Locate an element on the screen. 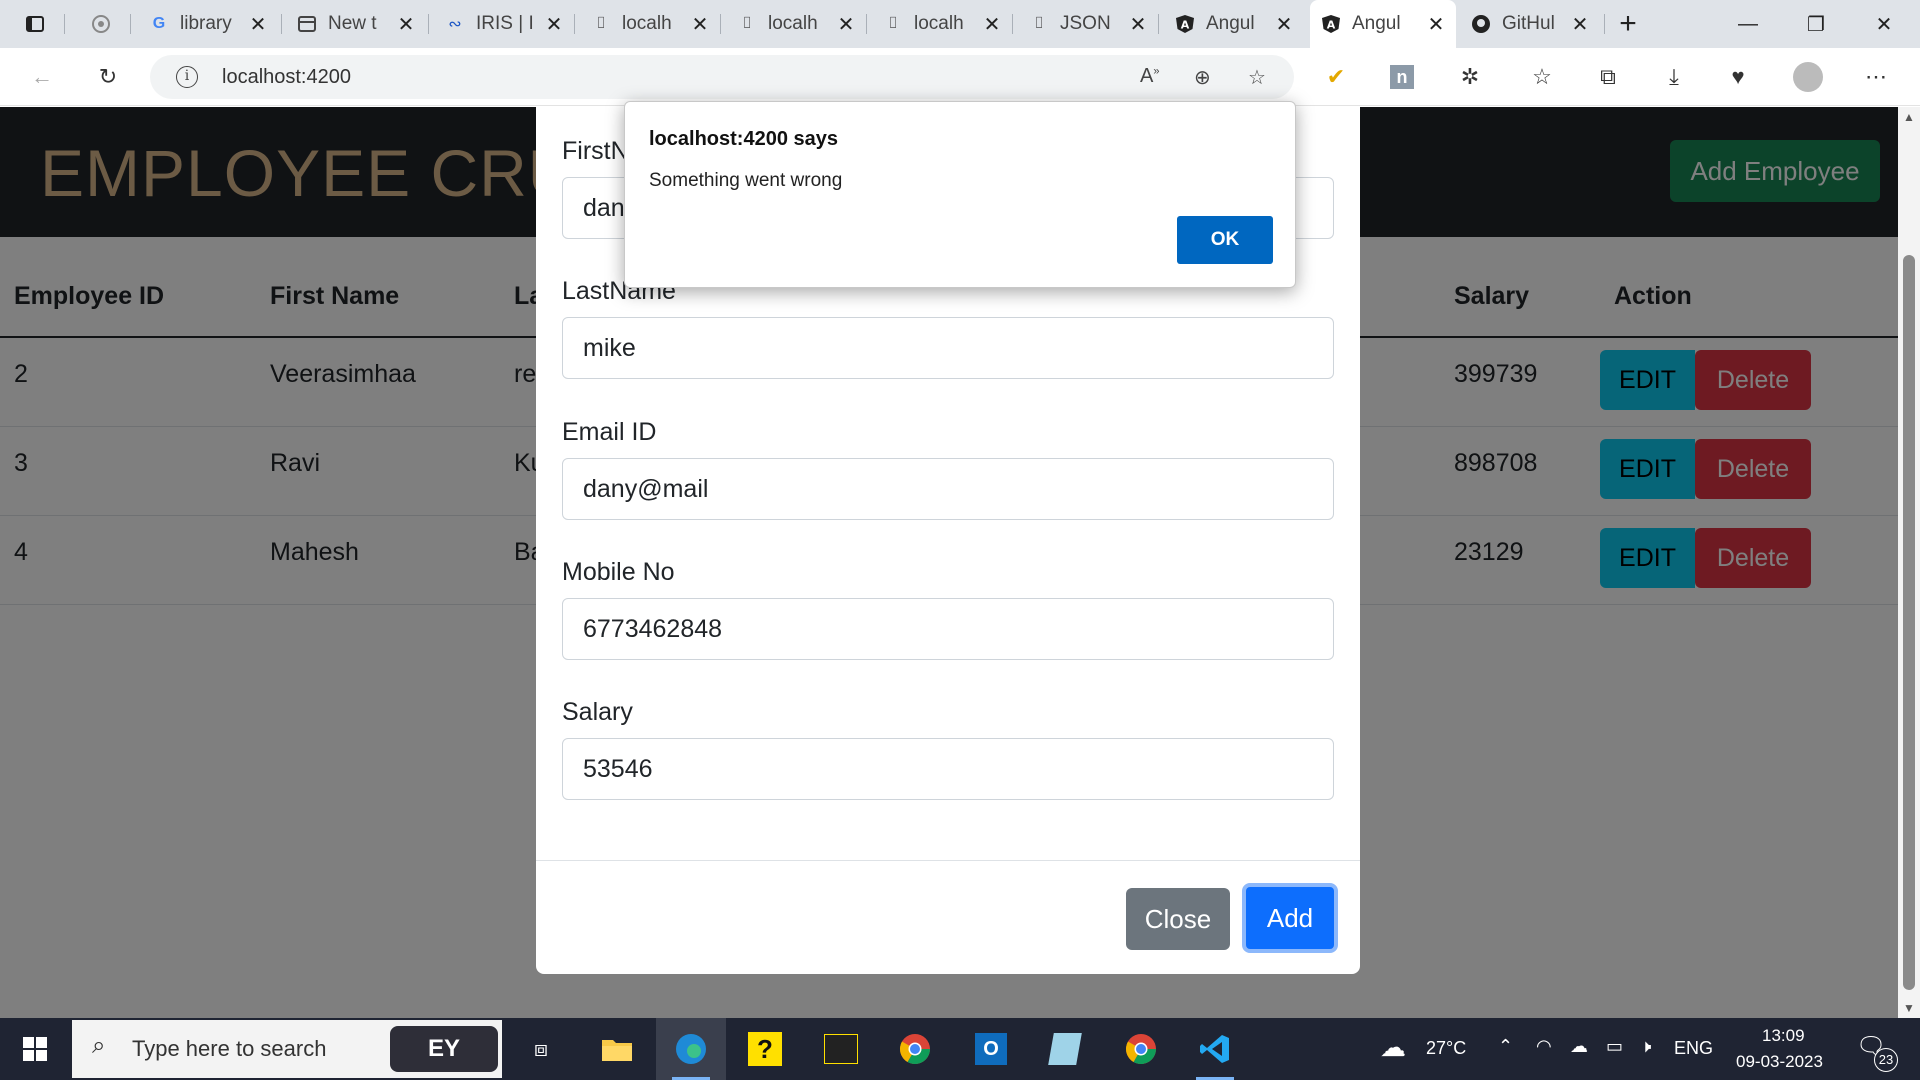 This screenshot has height=1080, width=1920. extensions-button: ✲ is located at coordinates (1470, 77).